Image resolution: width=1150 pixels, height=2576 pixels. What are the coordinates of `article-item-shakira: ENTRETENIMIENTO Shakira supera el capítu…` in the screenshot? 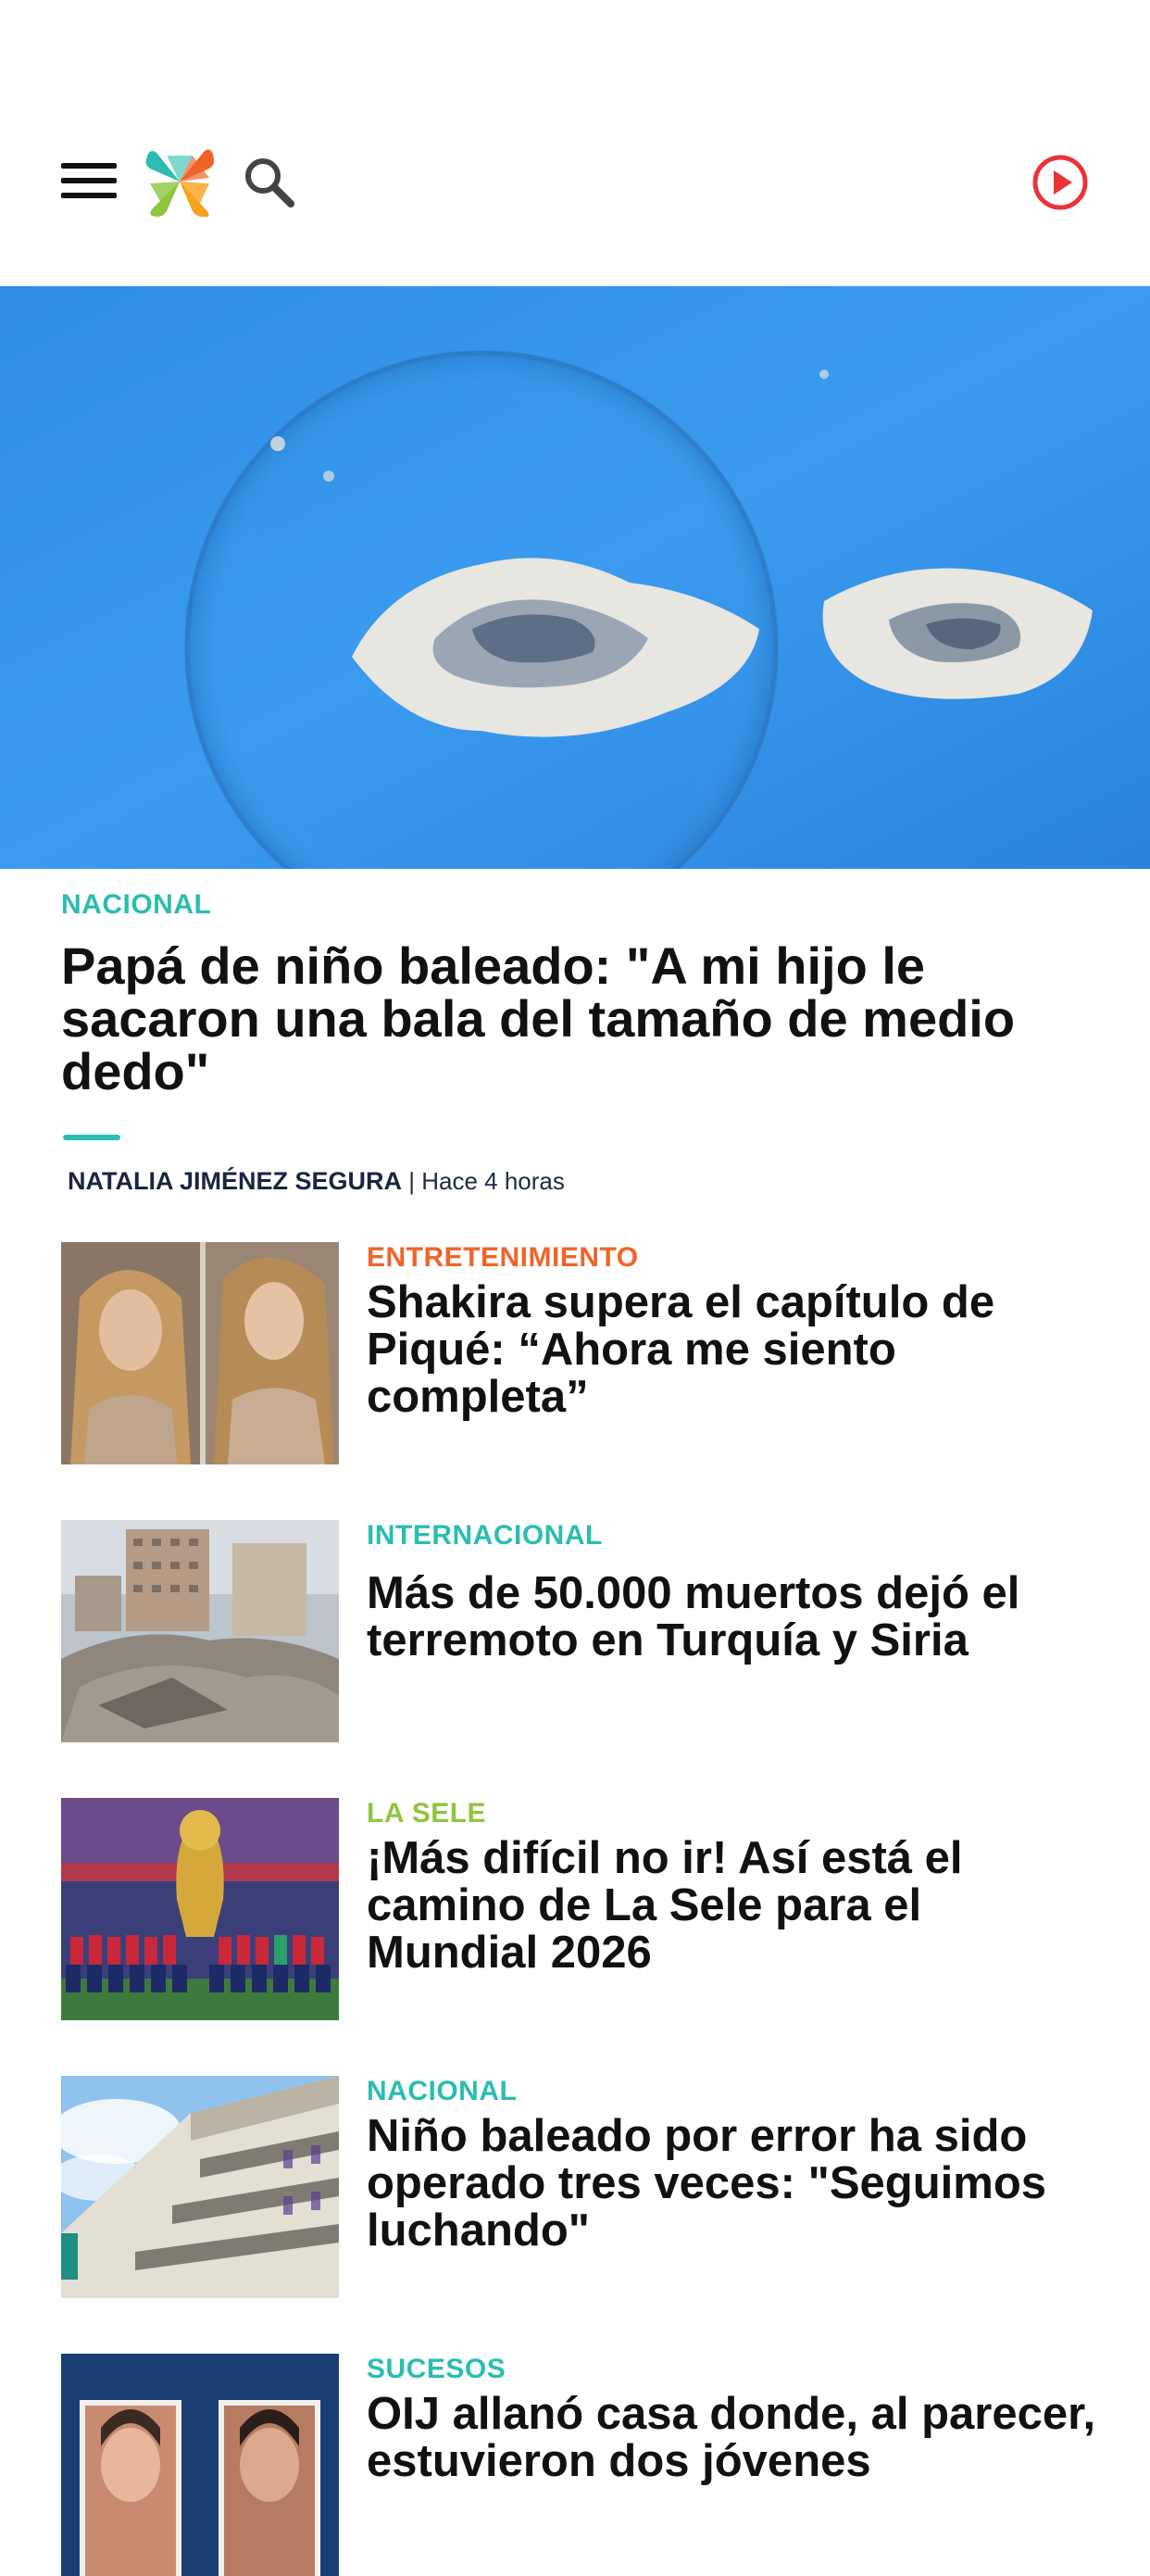 It's located at (575, 1353).